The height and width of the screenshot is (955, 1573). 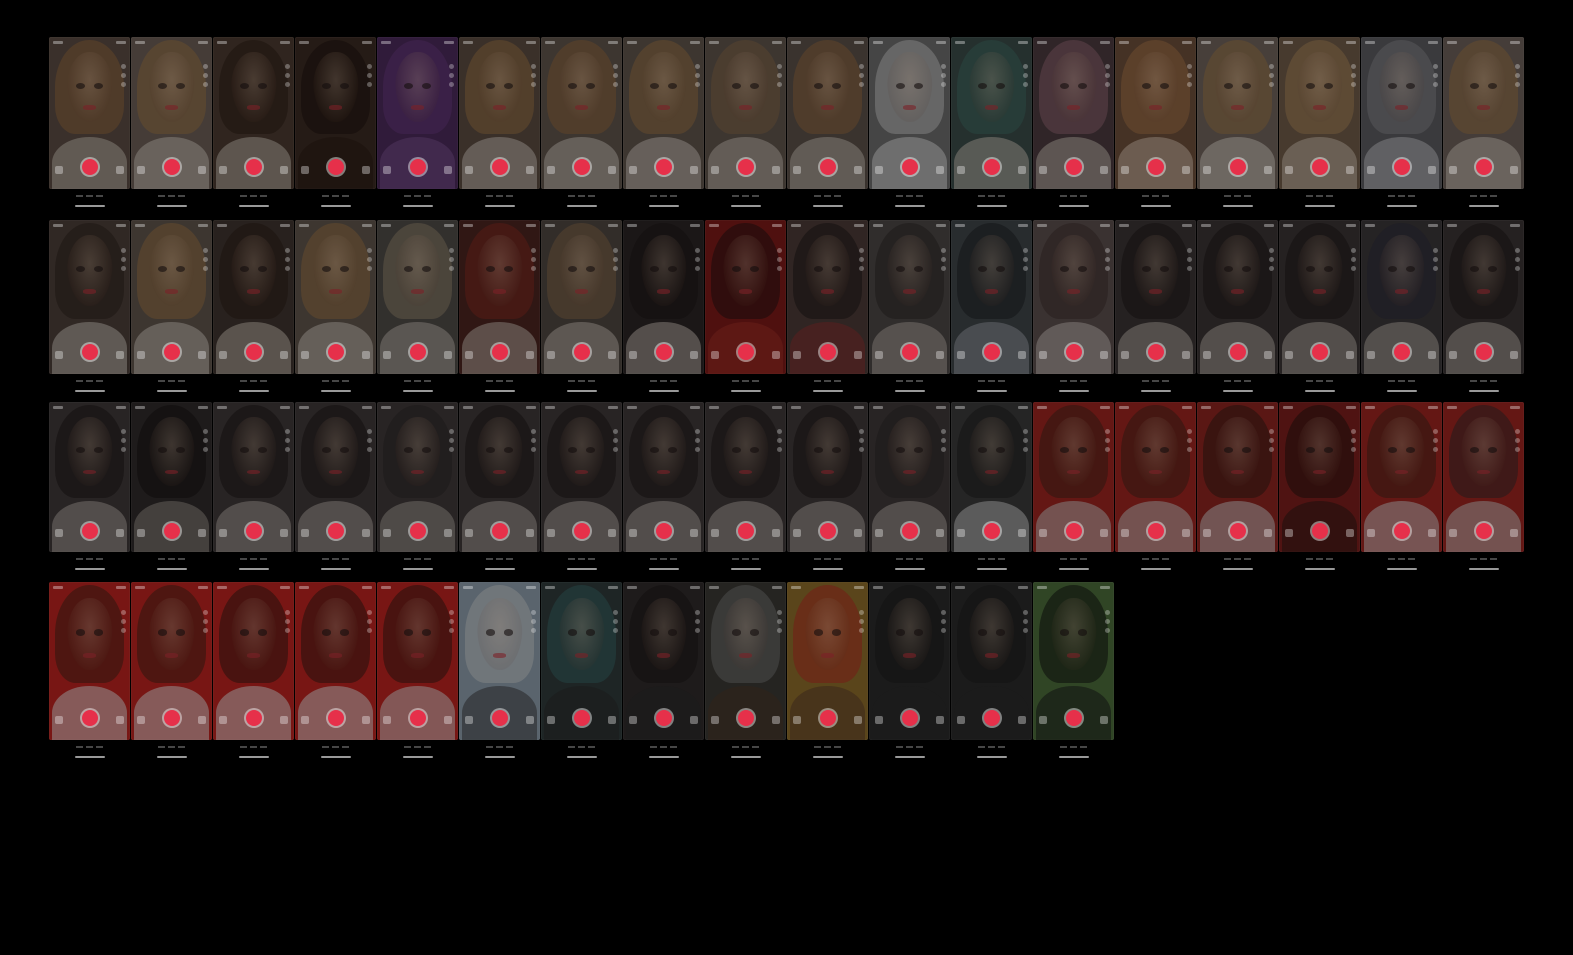 I want to click on filter-preview-cartoon-boy, so click(x=991, y=477).